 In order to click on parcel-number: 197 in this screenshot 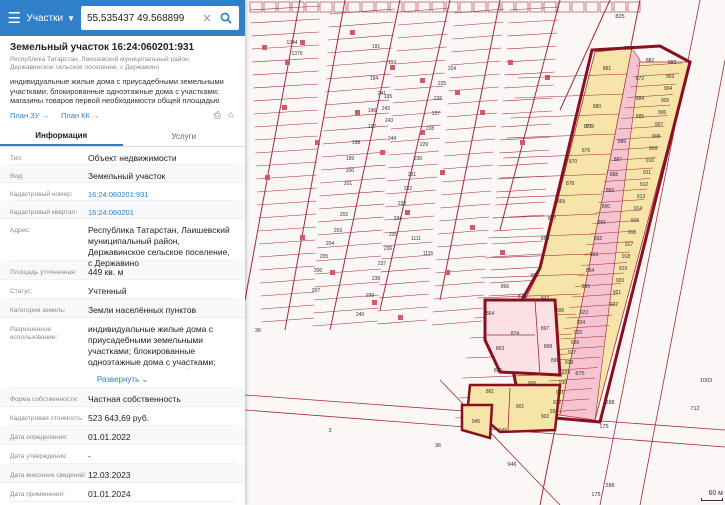, I will do `click(372, 127)`.